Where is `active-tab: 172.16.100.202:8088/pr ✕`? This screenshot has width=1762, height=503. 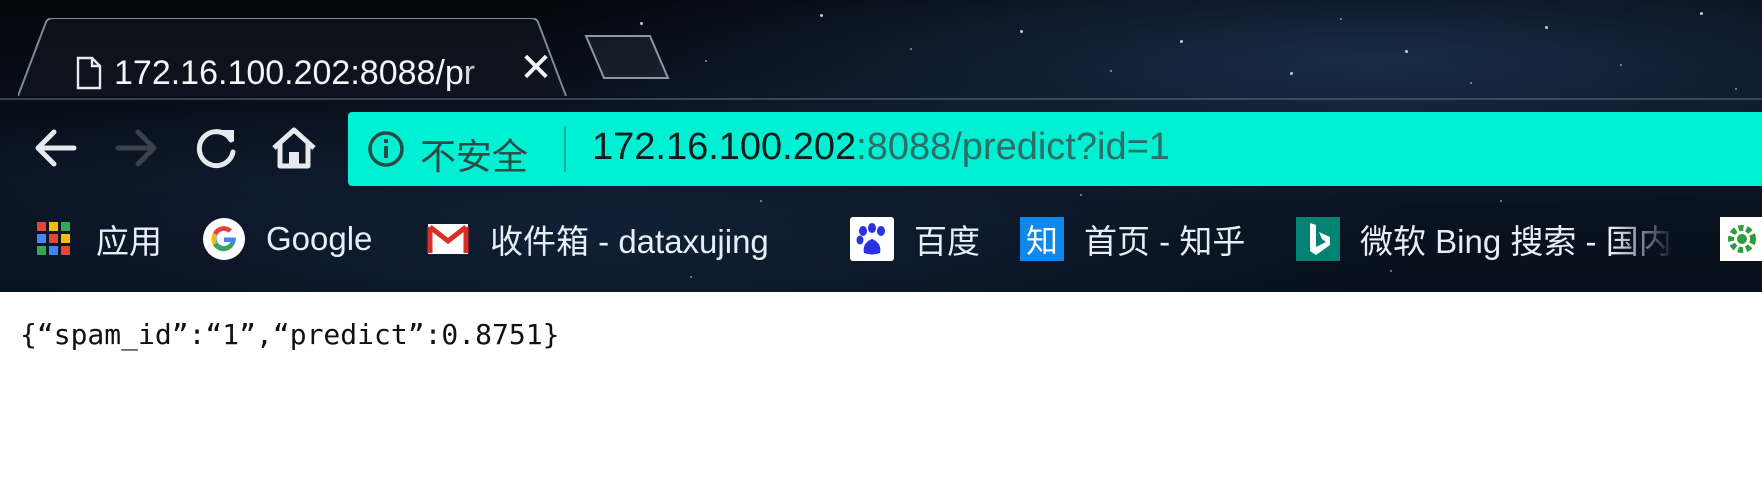
active-tab: 172.16.100.202:8088/pr ✕ is located at coordinates (298, 58).